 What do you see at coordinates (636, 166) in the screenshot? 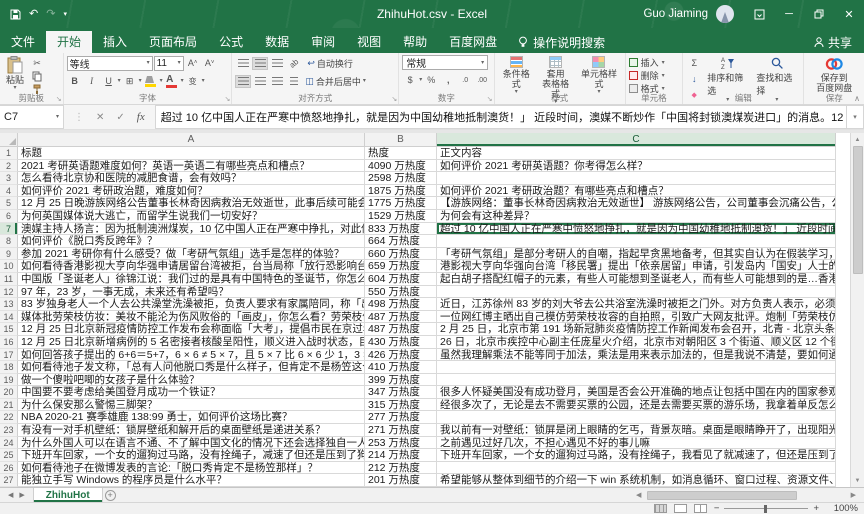
I see `cell-C2: 如何评价 2021 考研英语题？你考得怎么样？` at bounding box center [636, 166].